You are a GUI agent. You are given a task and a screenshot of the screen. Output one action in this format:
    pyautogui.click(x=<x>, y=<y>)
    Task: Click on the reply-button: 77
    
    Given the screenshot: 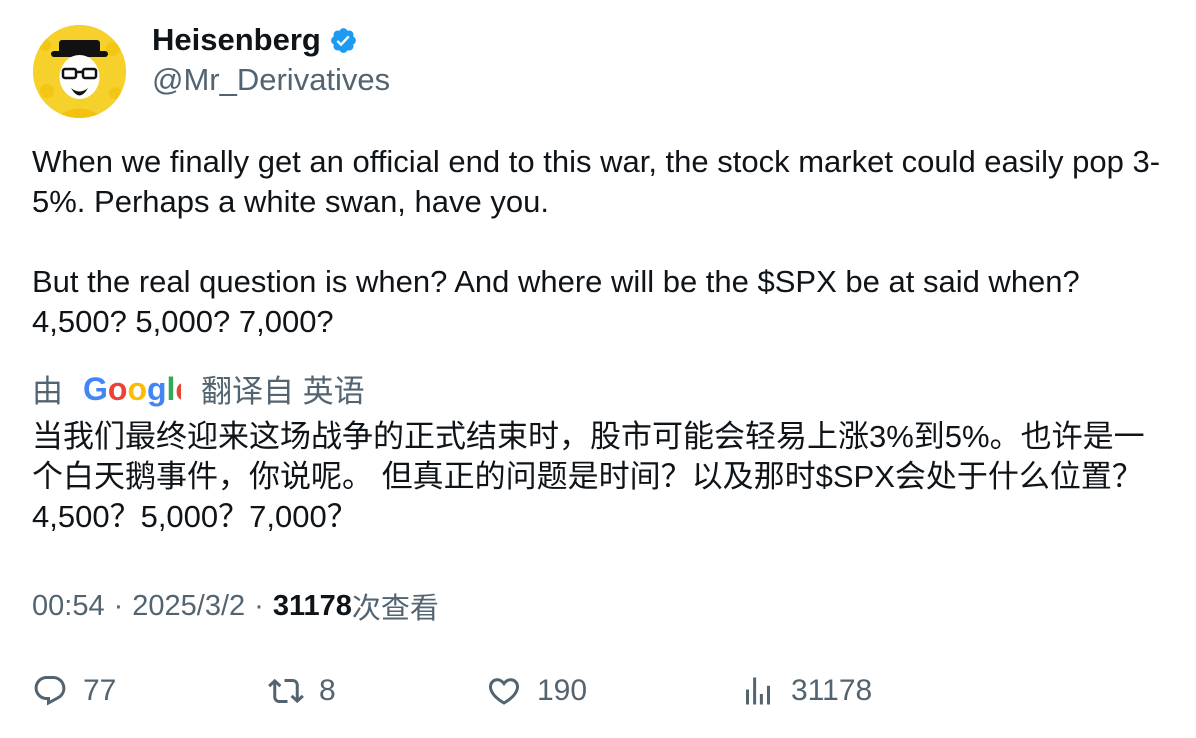 What is the action you would take?
    pyautogui.click(x=74, y=691)
    